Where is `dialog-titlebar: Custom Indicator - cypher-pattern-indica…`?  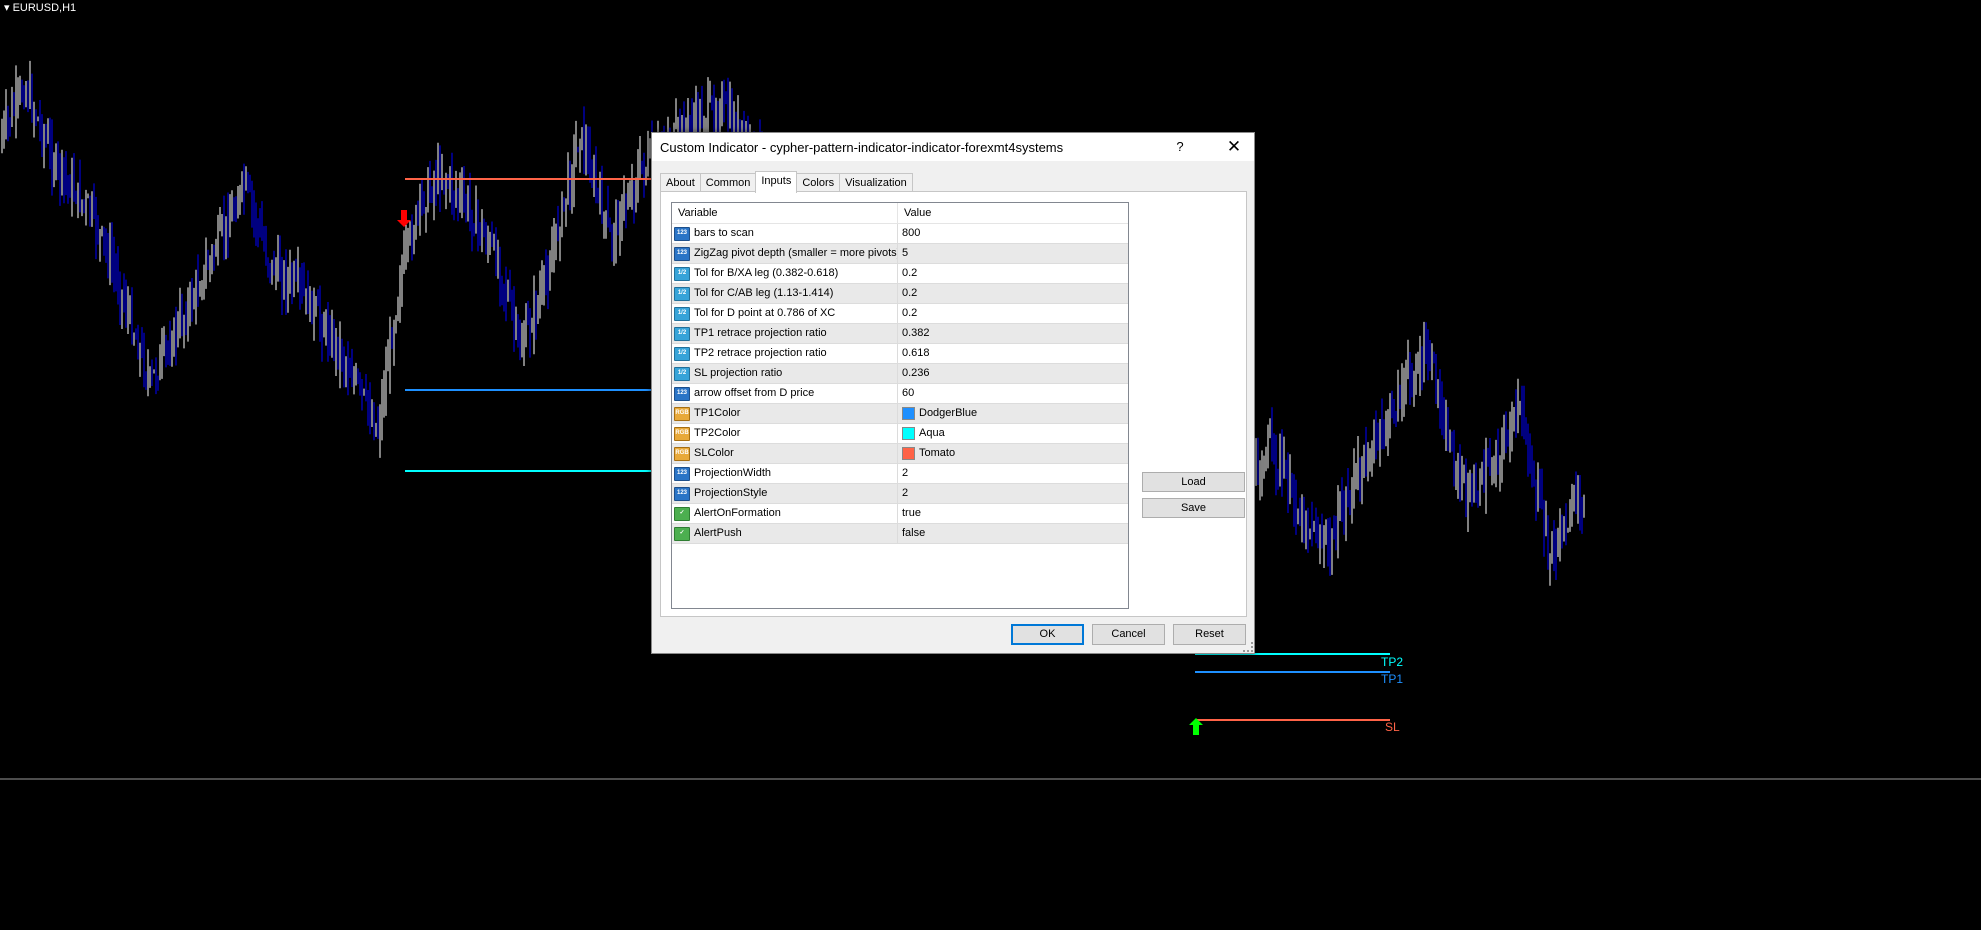 dialog-titlebar: Custom Indicator - cypher-pattern-indica… is located at coordinates (953, 147).